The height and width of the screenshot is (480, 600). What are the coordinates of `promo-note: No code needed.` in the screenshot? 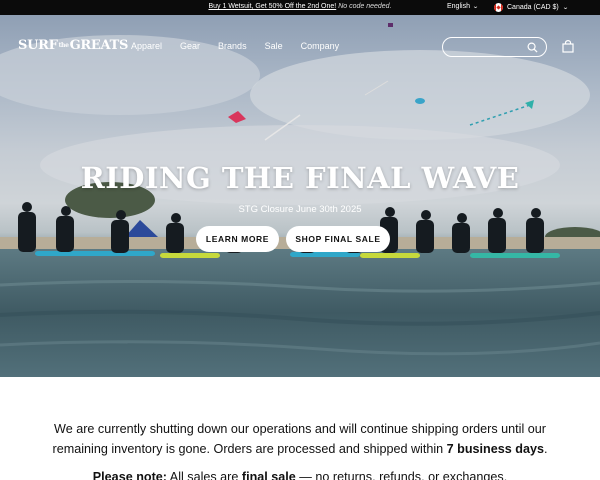 It's located at (365, 6).